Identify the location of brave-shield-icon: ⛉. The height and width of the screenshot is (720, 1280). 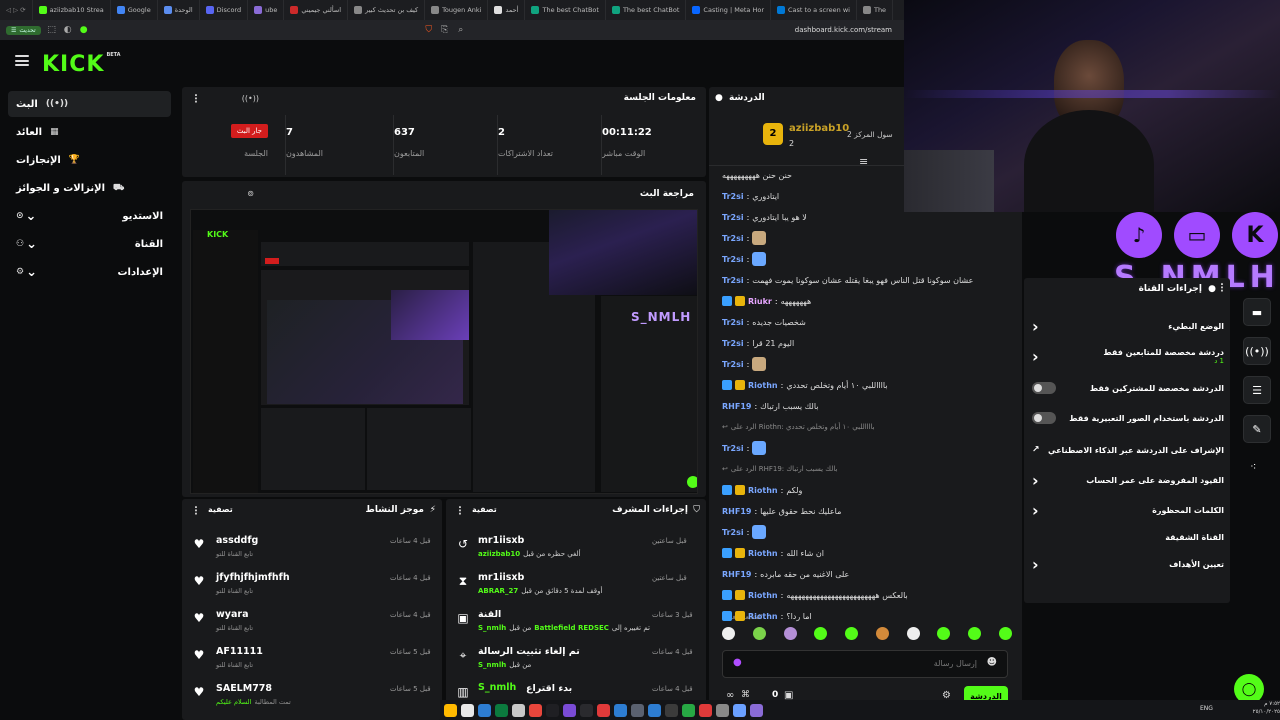
(429, 30).